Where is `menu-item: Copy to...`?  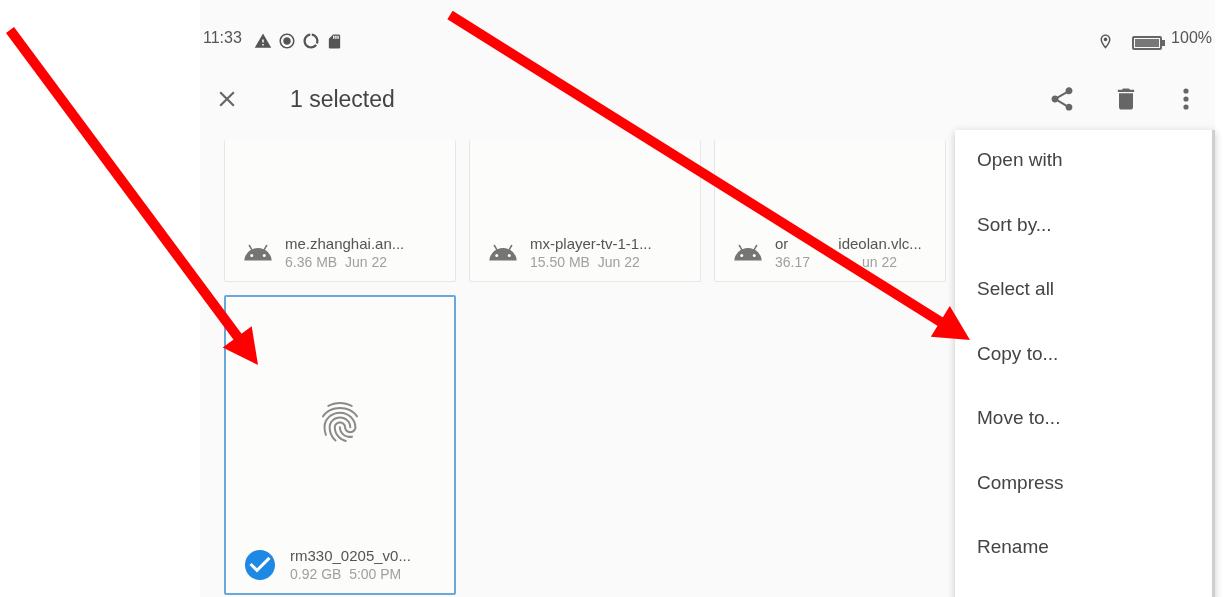
menu-item: Copy to... is located at coordinates (1083, 371).